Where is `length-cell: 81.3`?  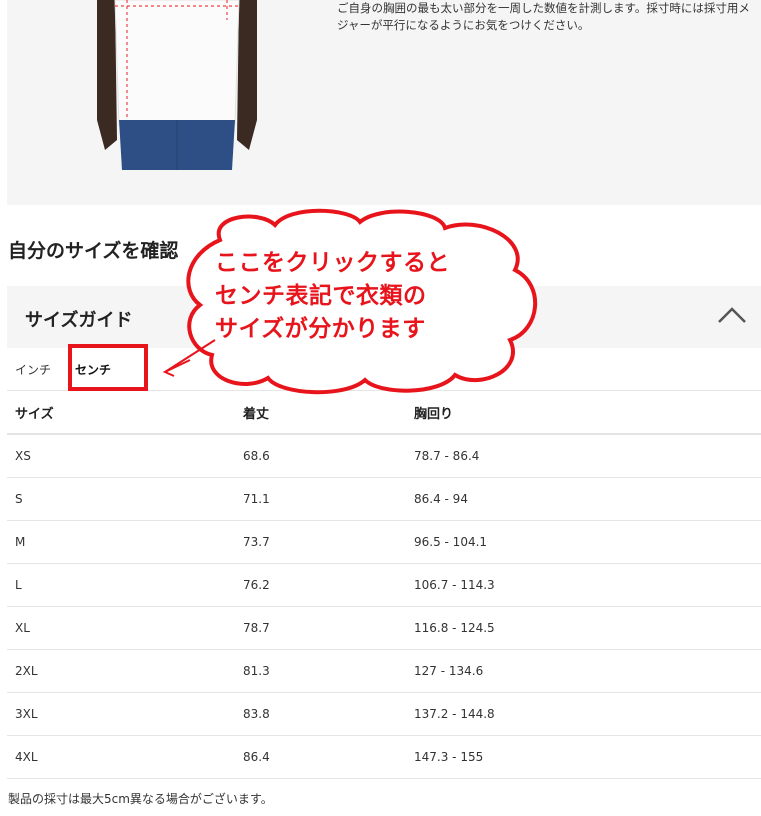 length-cell: 81.3 is located at coordinates (320, 671).